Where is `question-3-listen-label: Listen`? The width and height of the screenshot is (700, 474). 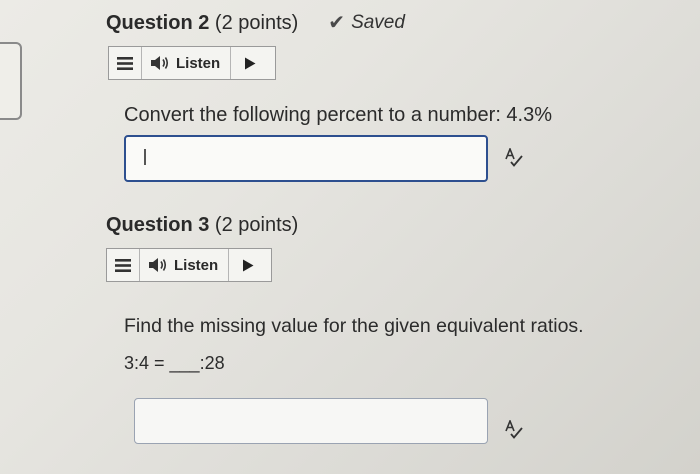
question-3-listen-label: Listen is located at coordinates (196, 265).